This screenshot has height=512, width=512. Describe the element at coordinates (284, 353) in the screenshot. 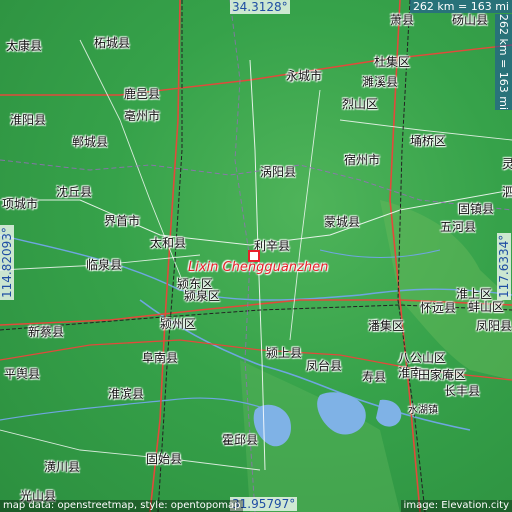

I see `town-label: 颍上县` at that location.